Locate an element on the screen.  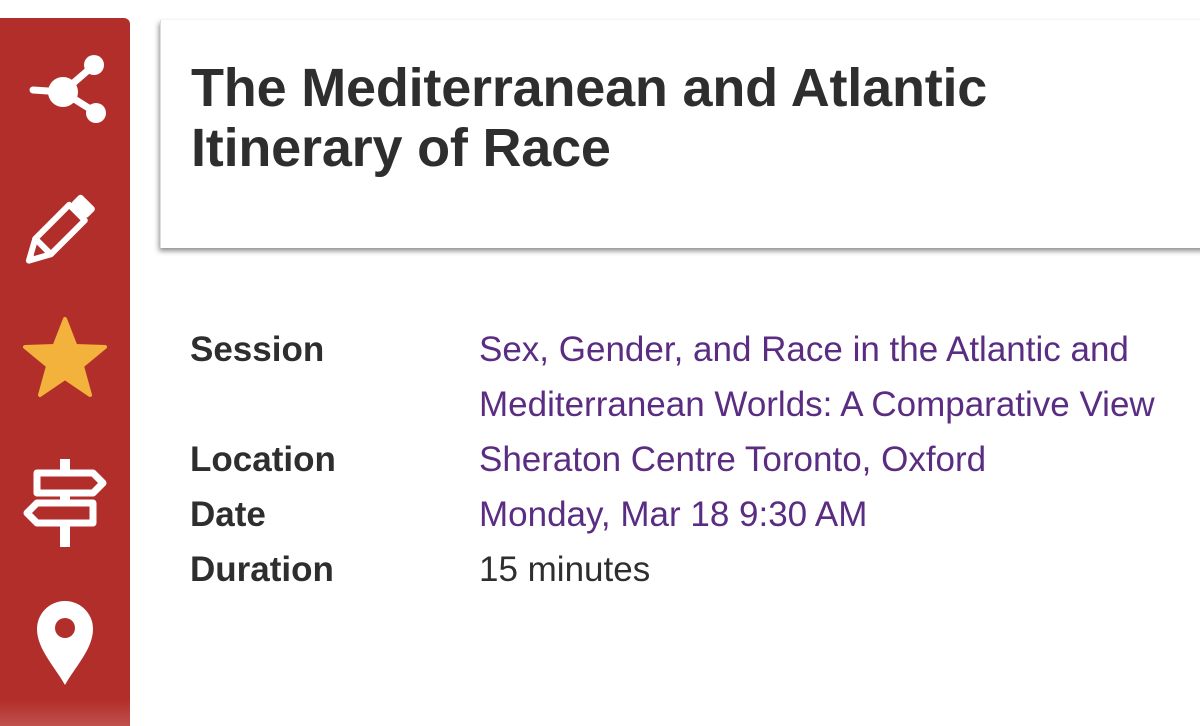
pencil-icon is located at coordinates (65, 226).